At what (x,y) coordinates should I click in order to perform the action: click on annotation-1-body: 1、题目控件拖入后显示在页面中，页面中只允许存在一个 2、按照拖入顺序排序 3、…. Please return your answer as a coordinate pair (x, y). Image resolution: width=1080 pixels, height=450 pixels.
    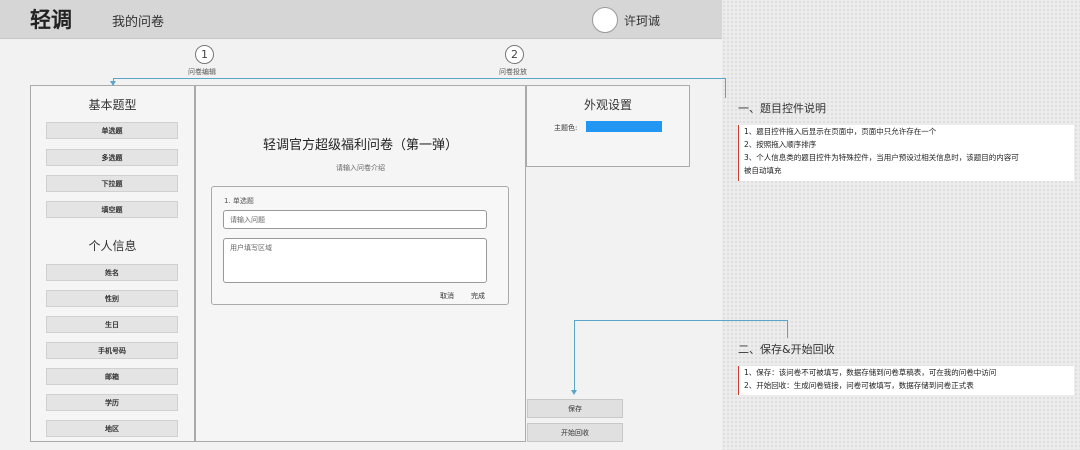
    Looking at the image, I should click on (906, 153).